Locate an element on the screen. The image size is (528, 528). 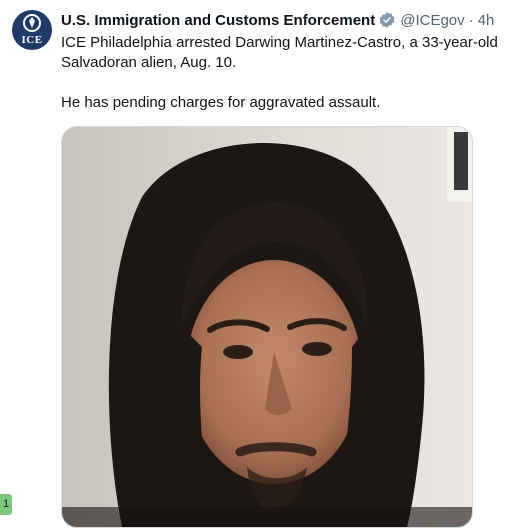
dhs-seal-icon is located at coordinates (32, 23).